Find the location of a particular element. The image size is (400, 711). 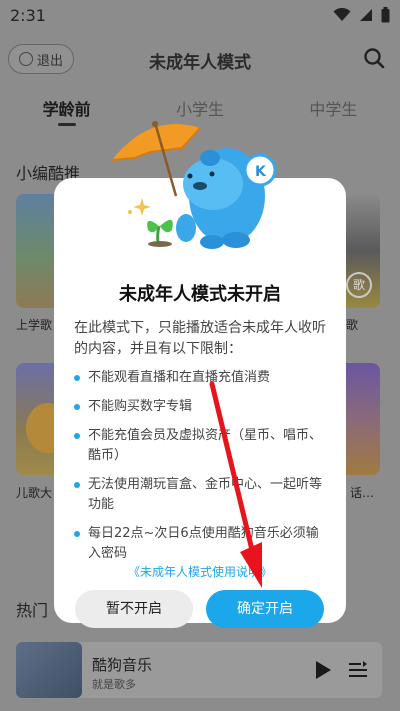

status-icons is located at coordinates (361, 15).